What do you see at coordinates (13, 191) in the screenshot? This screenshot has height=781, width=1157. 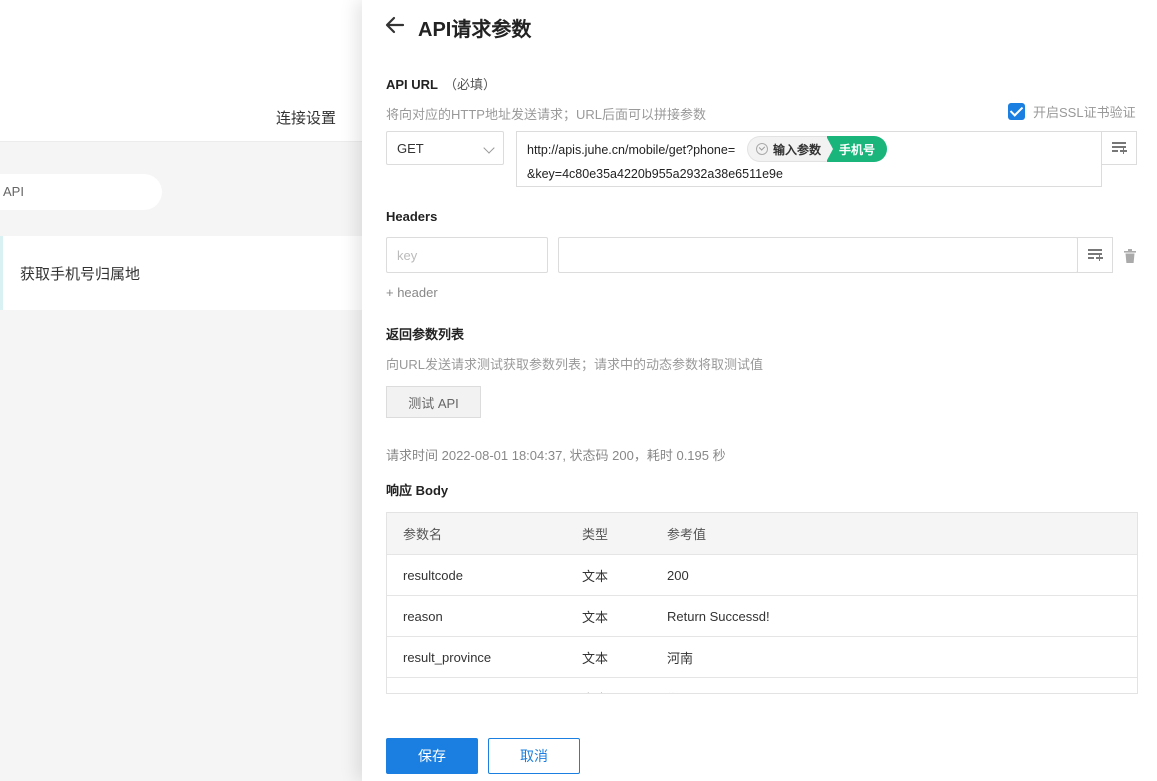 I see `background-search-text: API` at bounding box center [13, 191].